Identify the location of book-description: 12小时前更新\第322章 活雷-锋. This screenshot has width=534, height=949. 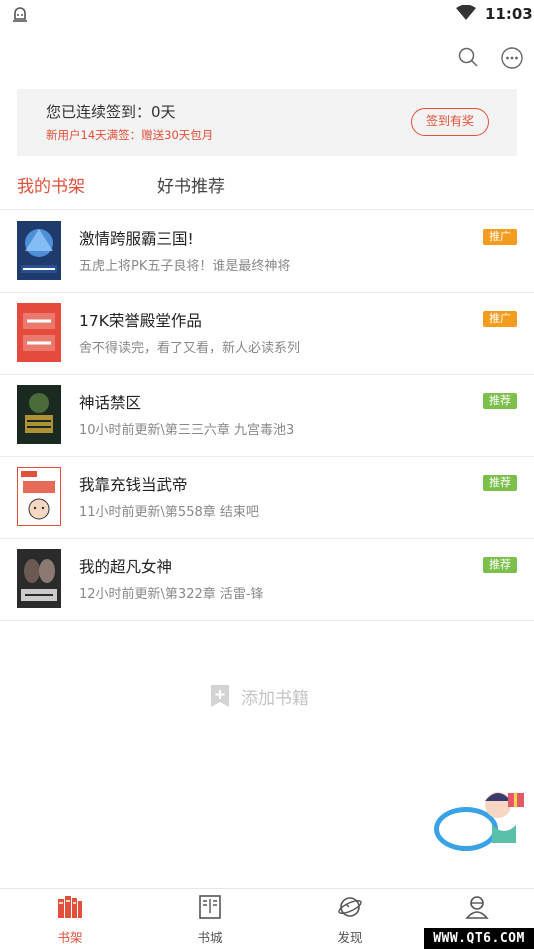
(171, 594).